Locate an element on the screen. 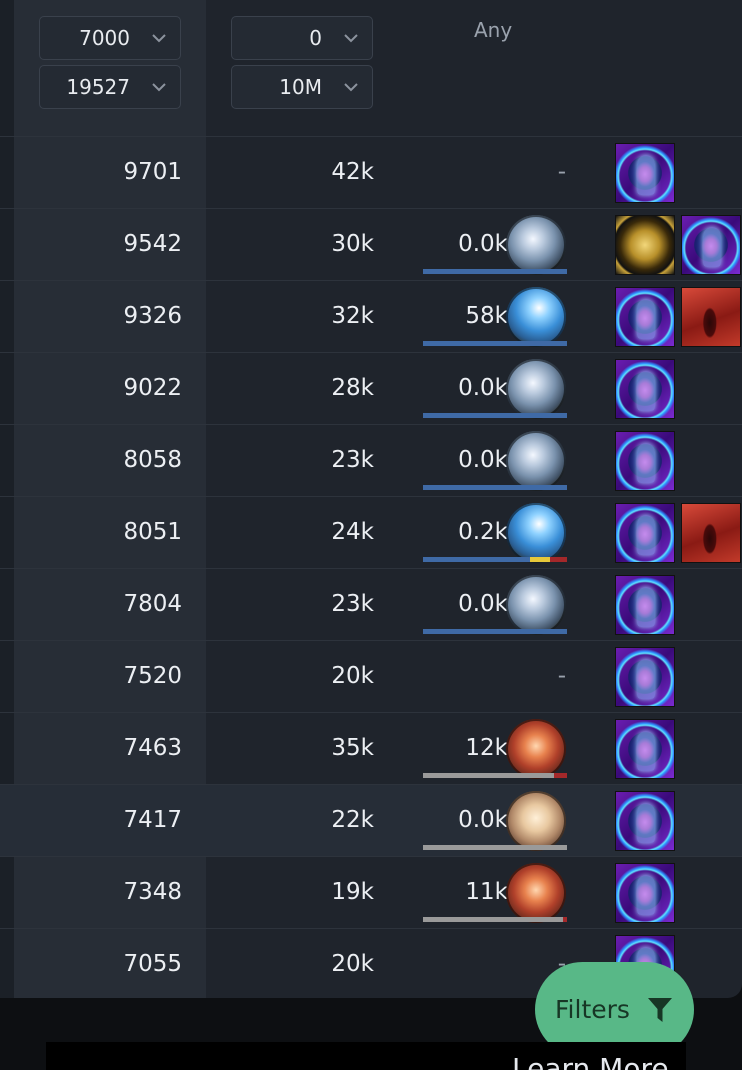 The width and height of the screenshot is (742, 1070). row-value-col1: 9701 is located at coordinates (152, 172).